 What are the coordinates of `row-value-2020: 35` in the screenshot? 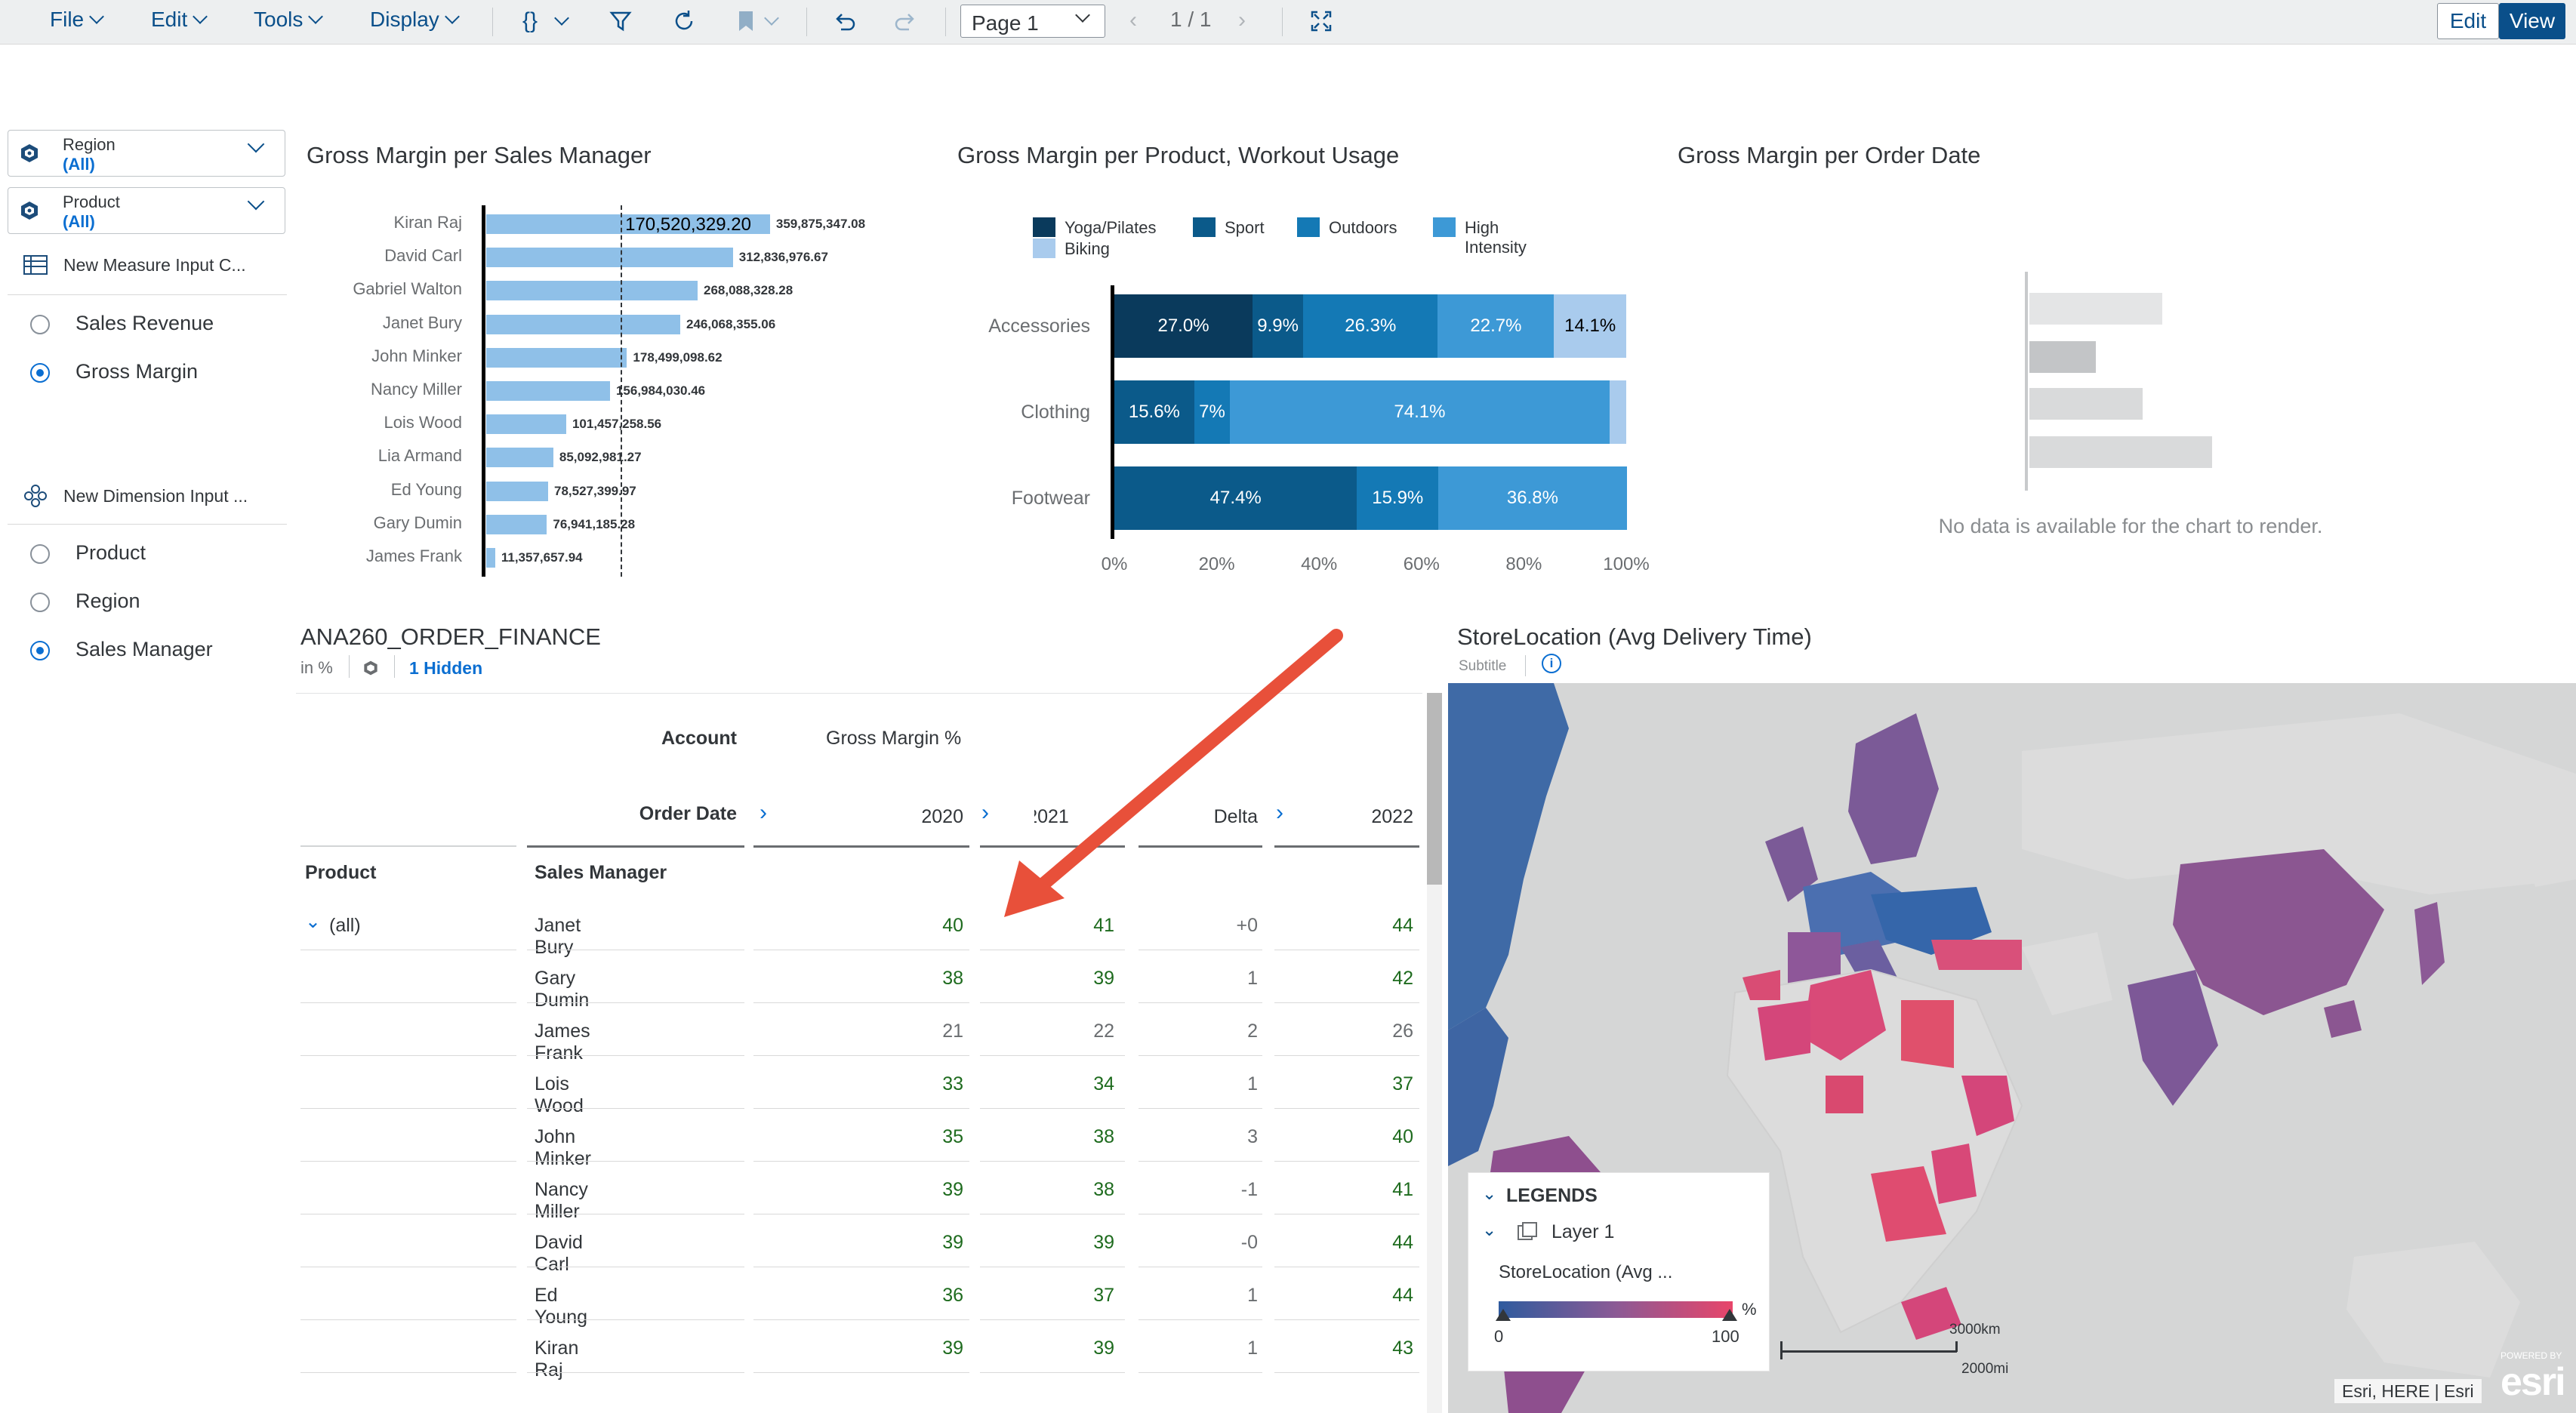 It's located at (896, 1137).